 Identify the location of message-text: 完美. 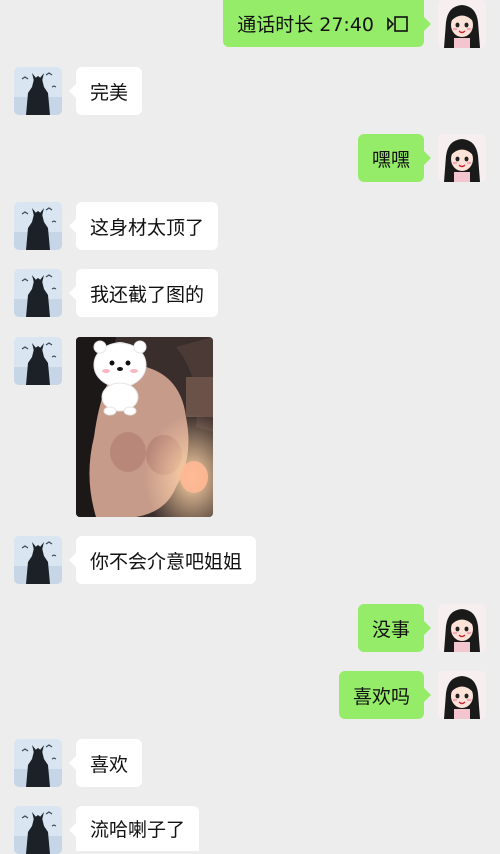
(109, 92).